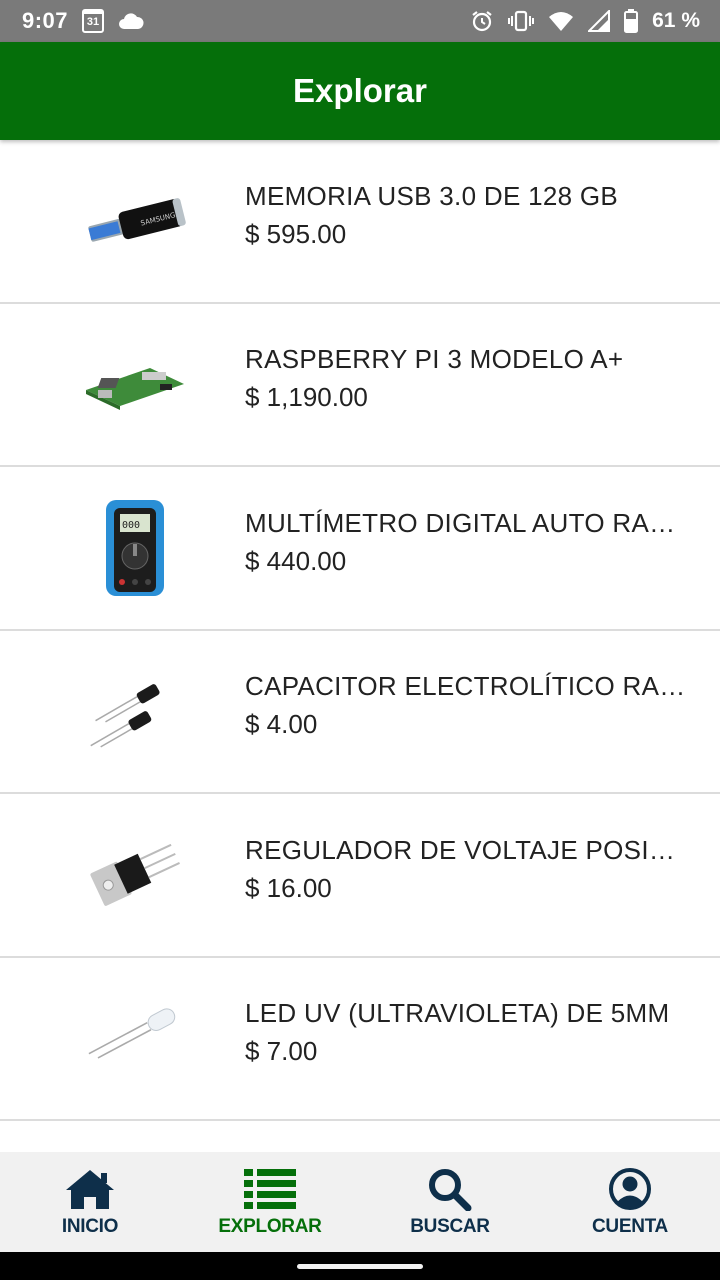 The width and height of the screenshot is (720, 1280). I want to click on app-bar: Explorar, so click(360, 91).